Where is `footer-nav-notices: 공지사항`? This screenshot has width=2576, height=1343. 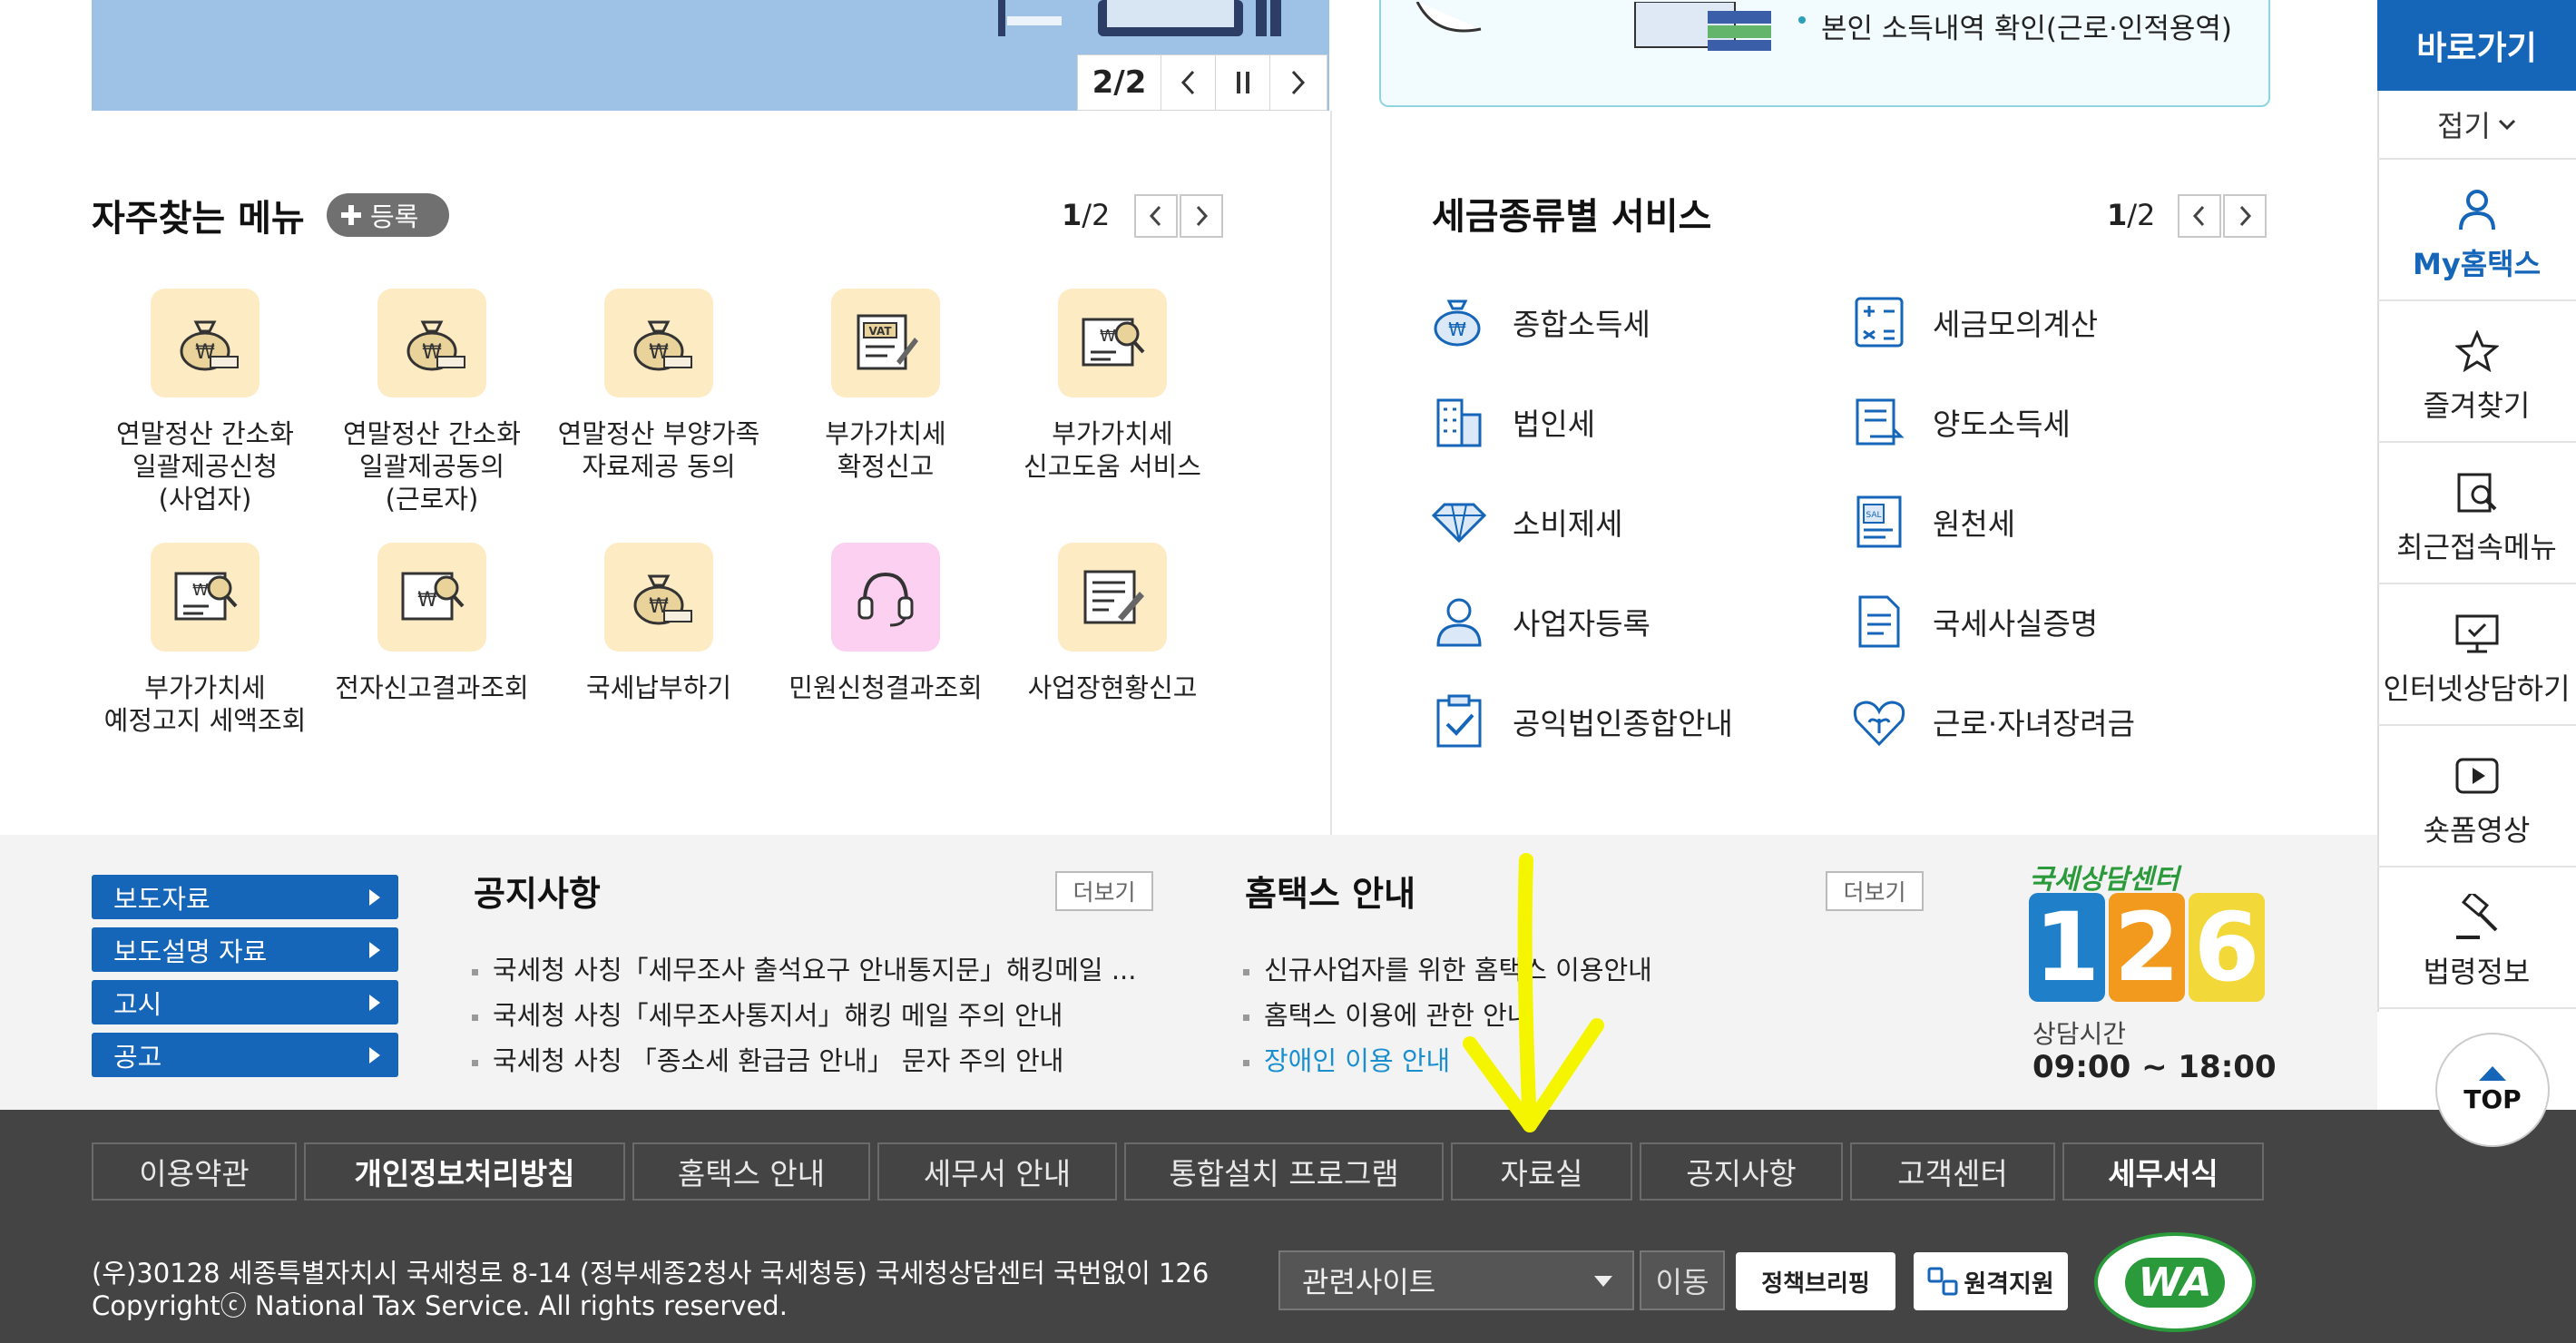
footer-nav-notices: 공지사항 is located at coordinates (1741, 1171).